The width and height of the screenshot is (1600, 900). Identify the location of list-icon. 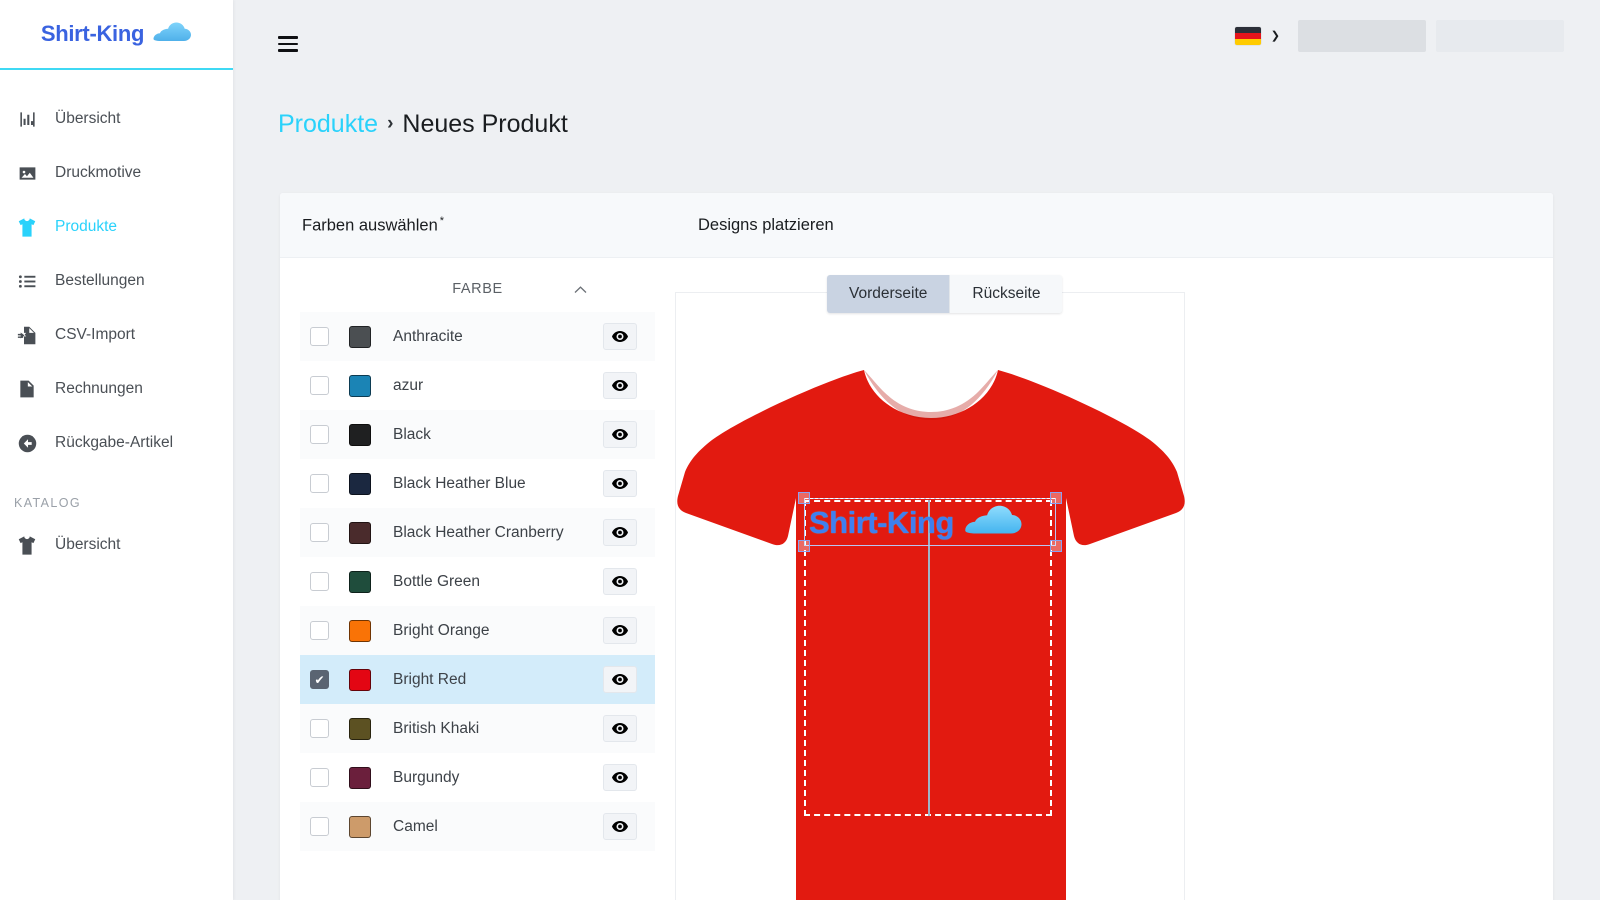
(27, 281).